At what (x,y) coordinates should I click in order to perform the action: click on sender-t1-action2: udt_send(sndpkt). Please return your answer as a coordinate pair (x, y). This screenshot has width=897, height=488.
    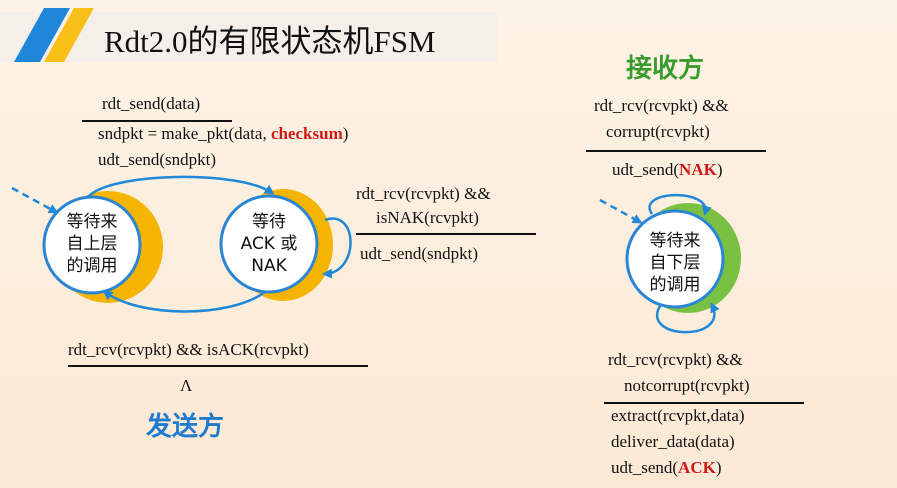
    Looking at the image, I should click on (157, 159).